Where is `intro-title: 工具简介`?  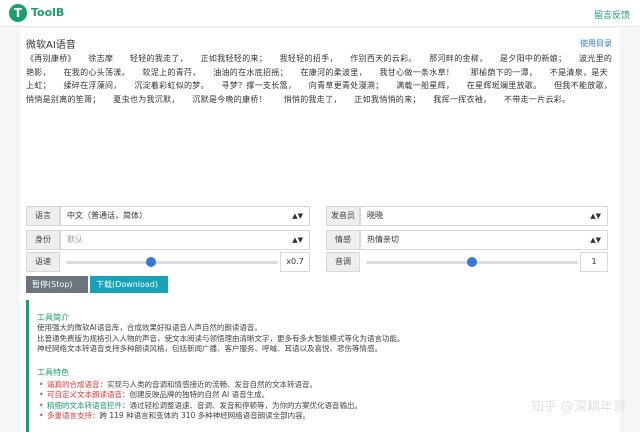
intro-title: 工具简介 is located at coordinates (53, 317).